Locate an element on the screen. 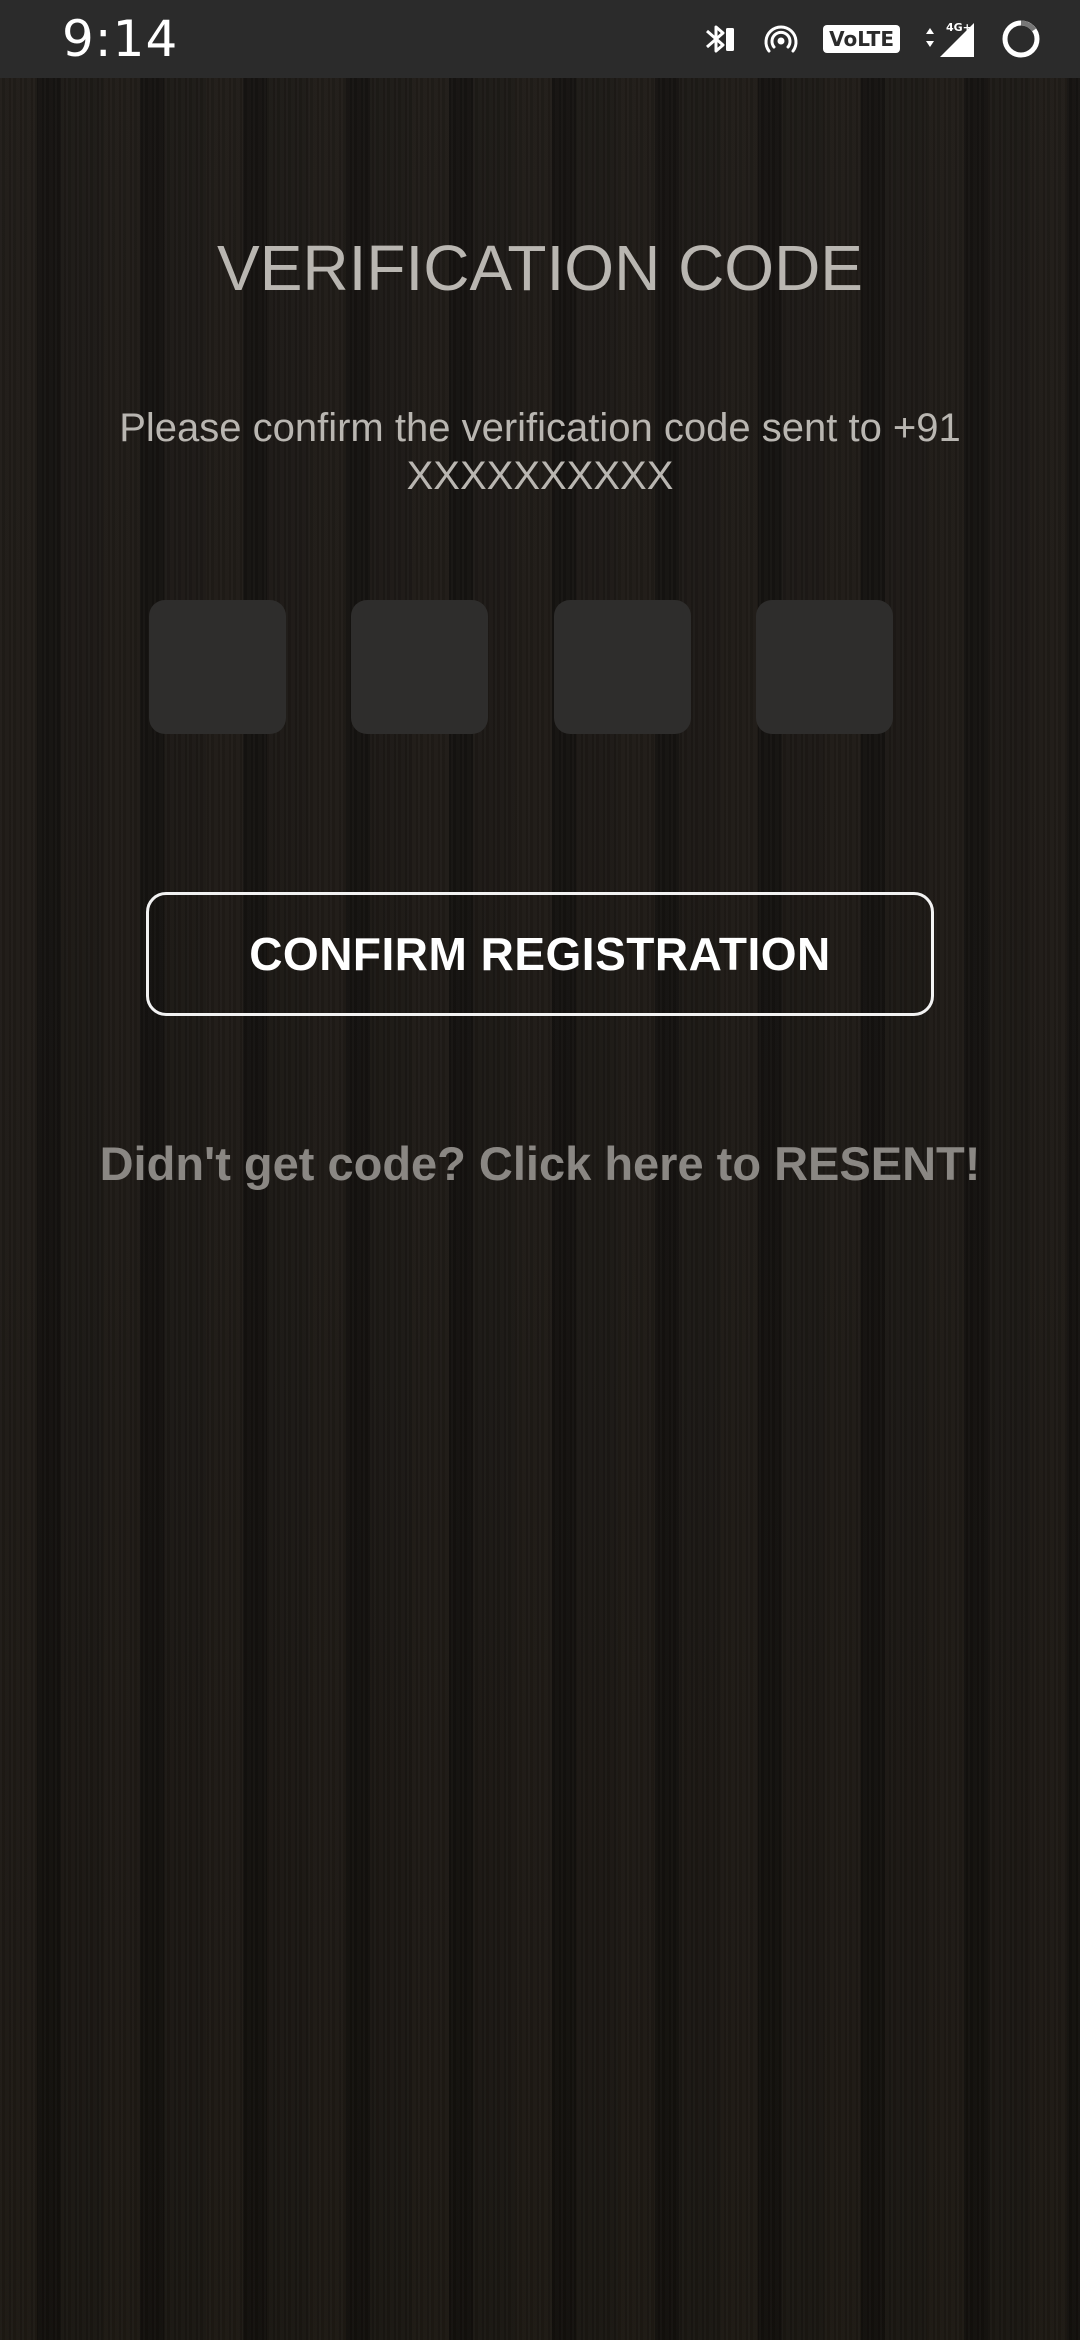  status-time: 9:14 is located at coordinates (120, 39).